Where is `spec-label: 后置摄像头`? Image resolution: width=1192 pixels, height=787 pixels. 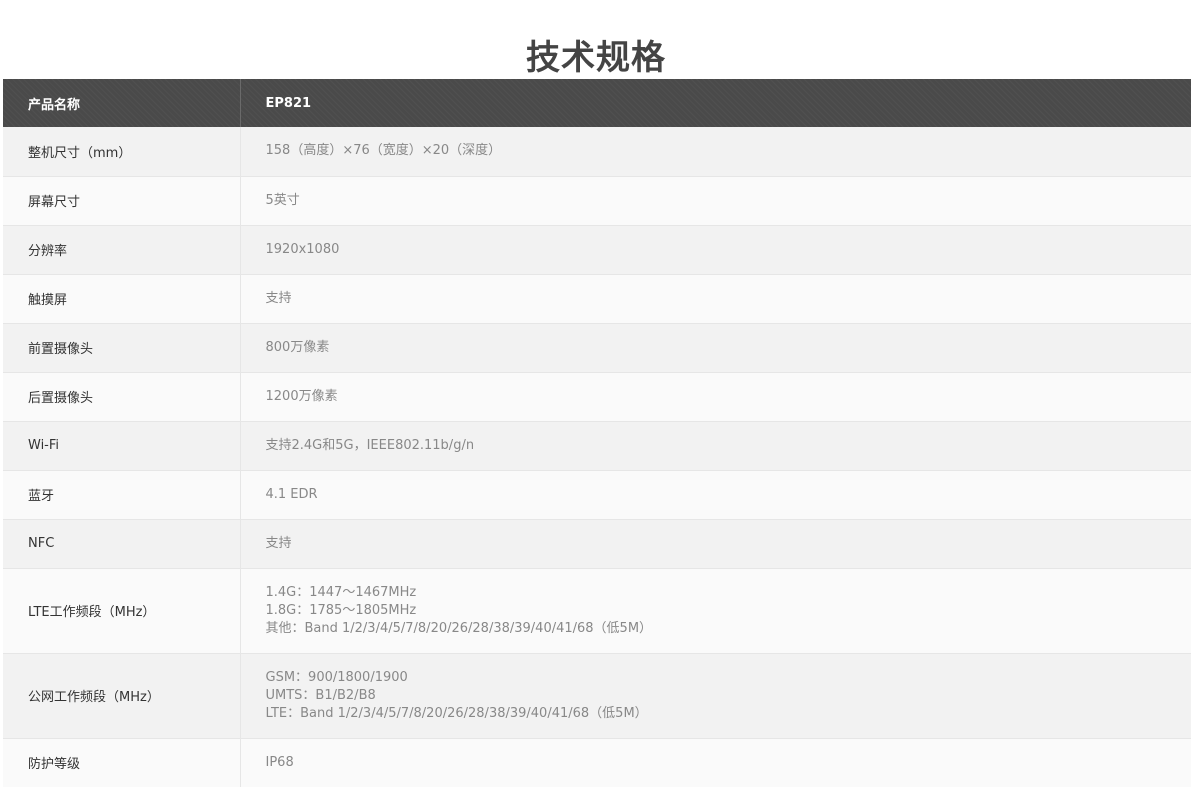
spec-label: 后置摄像头 is located at coordinates (122, 397).